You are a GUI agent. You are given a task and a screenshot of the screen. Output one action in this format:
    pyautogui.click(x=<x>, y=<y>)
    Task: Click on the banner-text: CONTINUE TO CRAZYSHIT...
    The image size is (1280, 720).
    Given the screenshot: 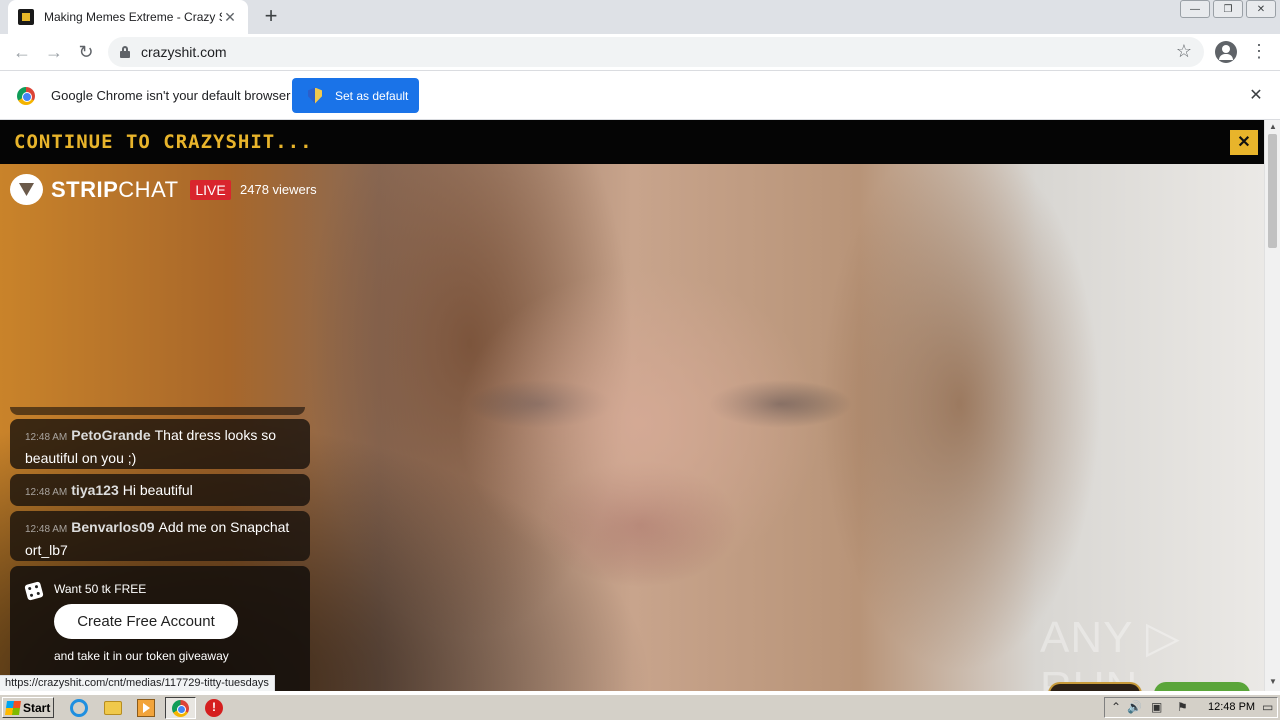 What is the action you would take?
    pyautogui.click(x=163, y=142)
    